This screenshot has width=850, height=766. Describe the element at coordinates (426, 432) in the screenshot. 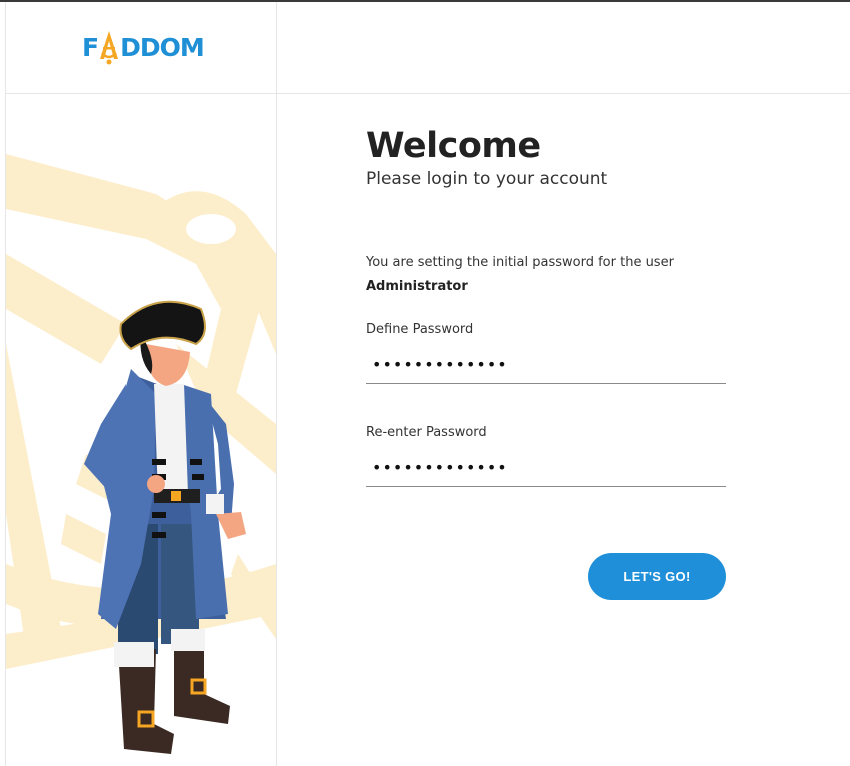

I see `reenter-password-label: Re-enter Password` at that location.